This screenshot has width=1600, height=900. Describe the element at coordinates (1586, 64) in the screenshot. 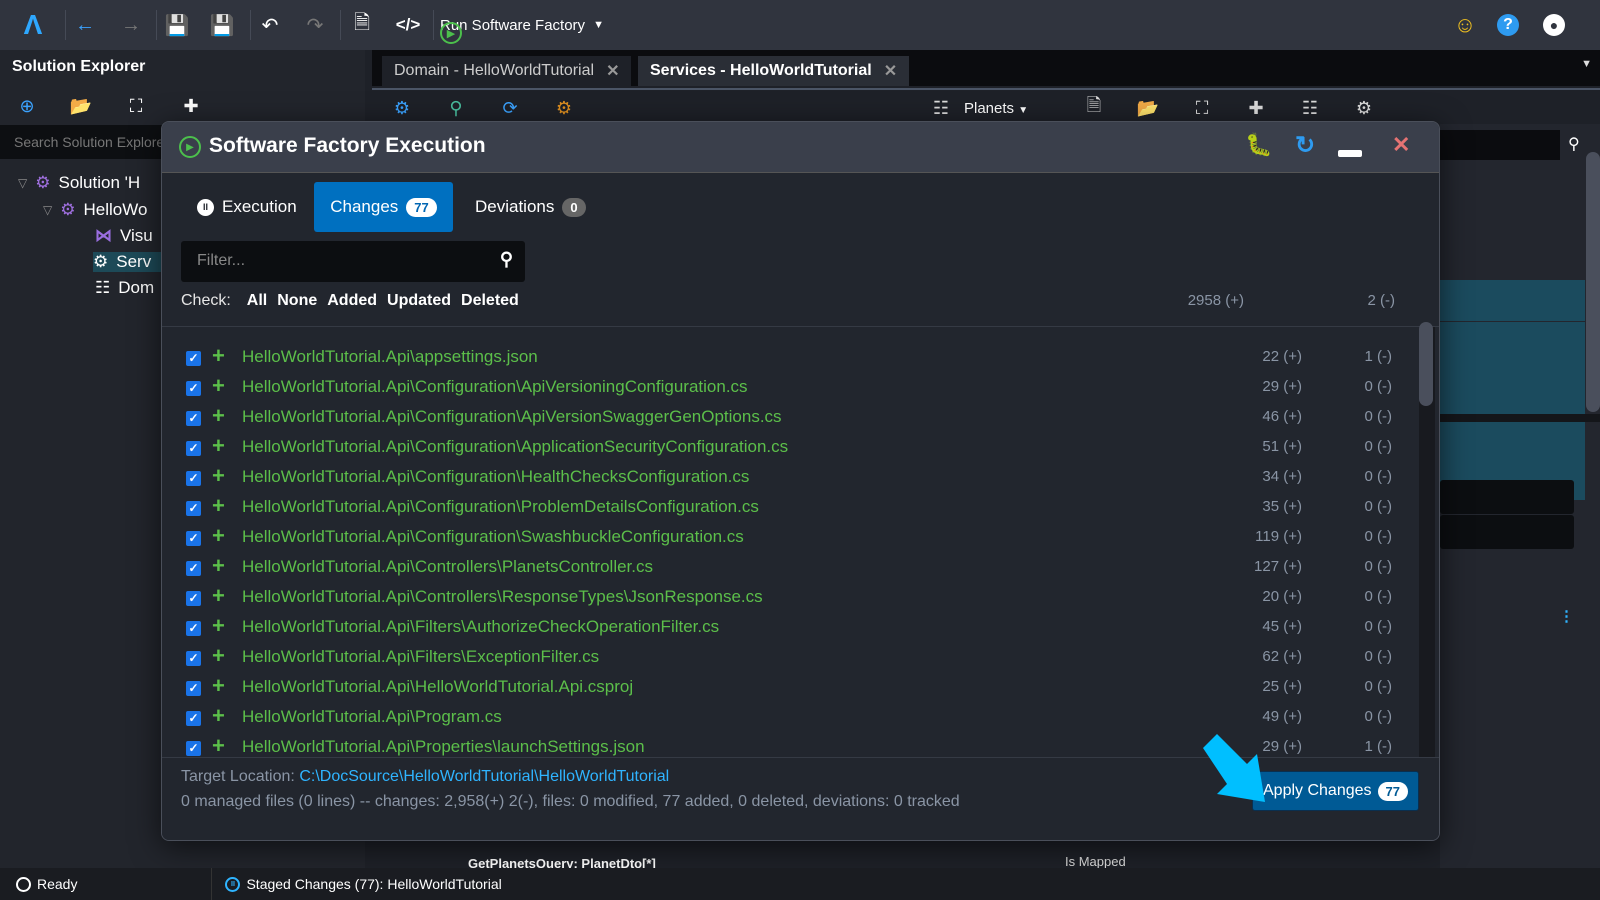

I see `tabs-dropdown-icon: ▼` at that location.